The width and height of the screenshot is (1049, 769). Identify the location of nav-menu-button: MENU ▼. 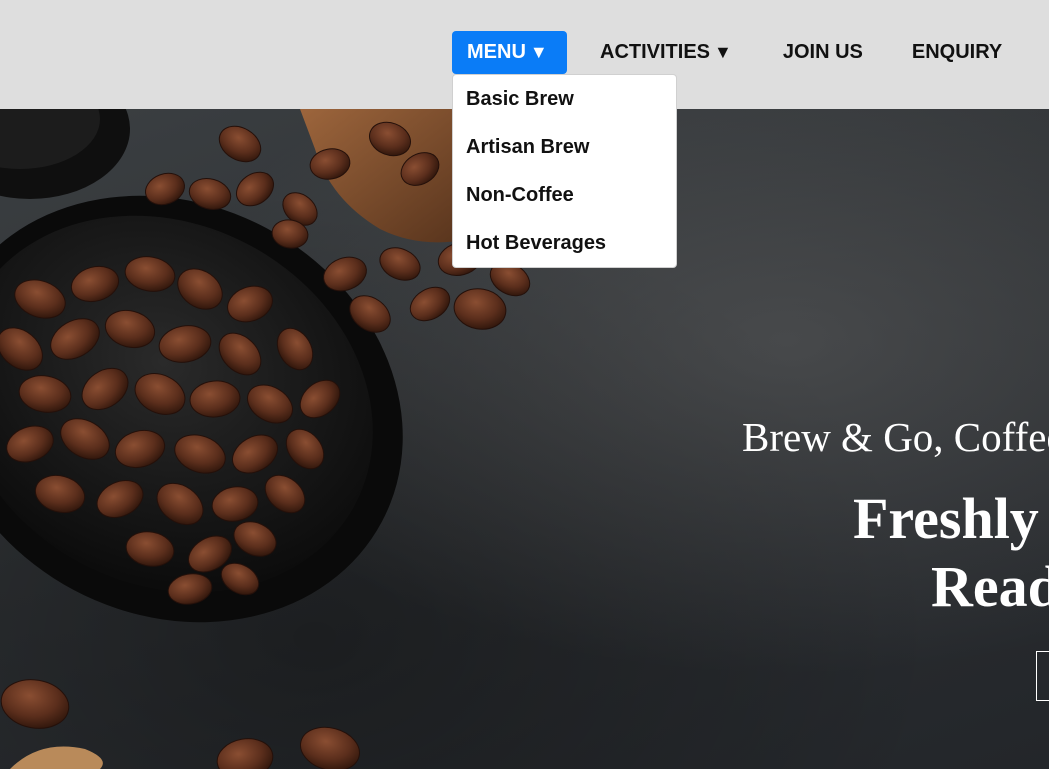
(509, 52).